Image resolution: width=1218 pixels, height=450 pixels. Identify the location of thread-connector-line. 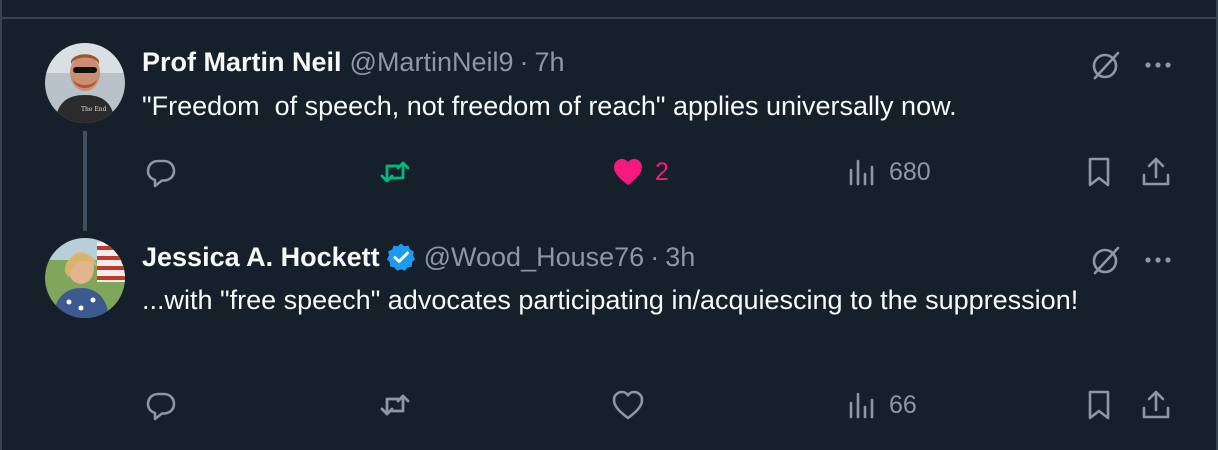
(85, 181).